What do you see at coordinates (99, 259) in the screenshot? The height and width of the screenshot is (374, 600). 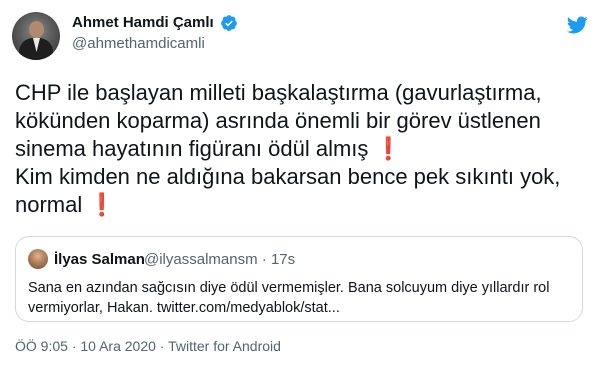 I see `quoted-author-name: İlyas Salman` at bounding box center [99, 259].